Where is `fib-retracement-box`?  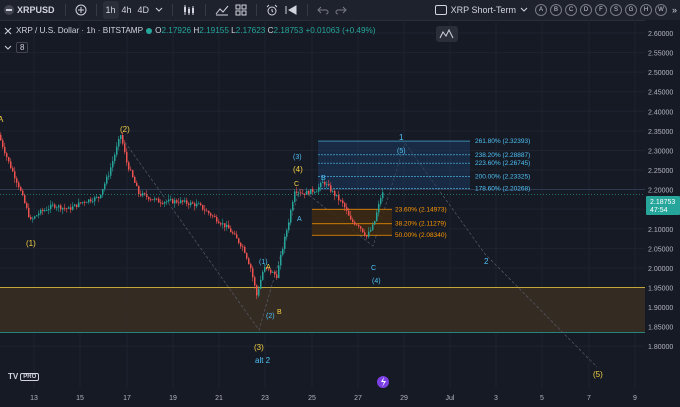 fib-retracement-box is located at coordinates (352, 222).